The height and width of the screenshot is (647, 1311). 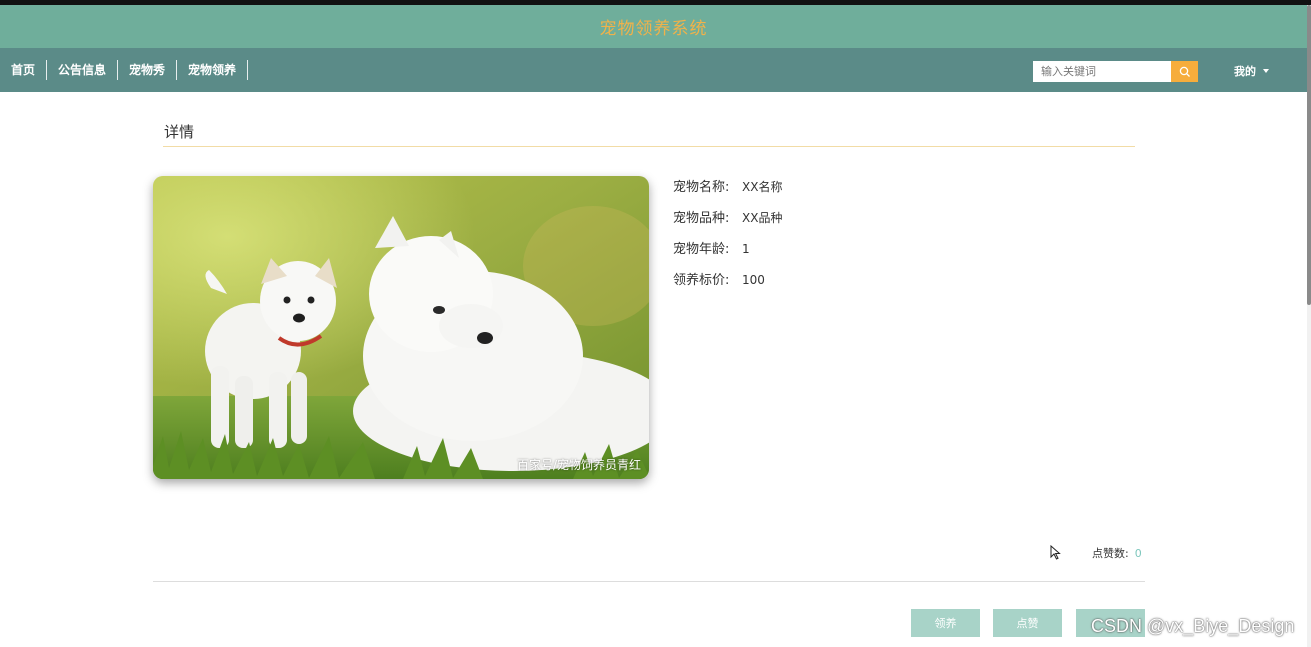 What do you see at coordinates (1245, 71) in the screenshot?
I see `user-menu-label: 我的` at bounding box center [1245, 71].